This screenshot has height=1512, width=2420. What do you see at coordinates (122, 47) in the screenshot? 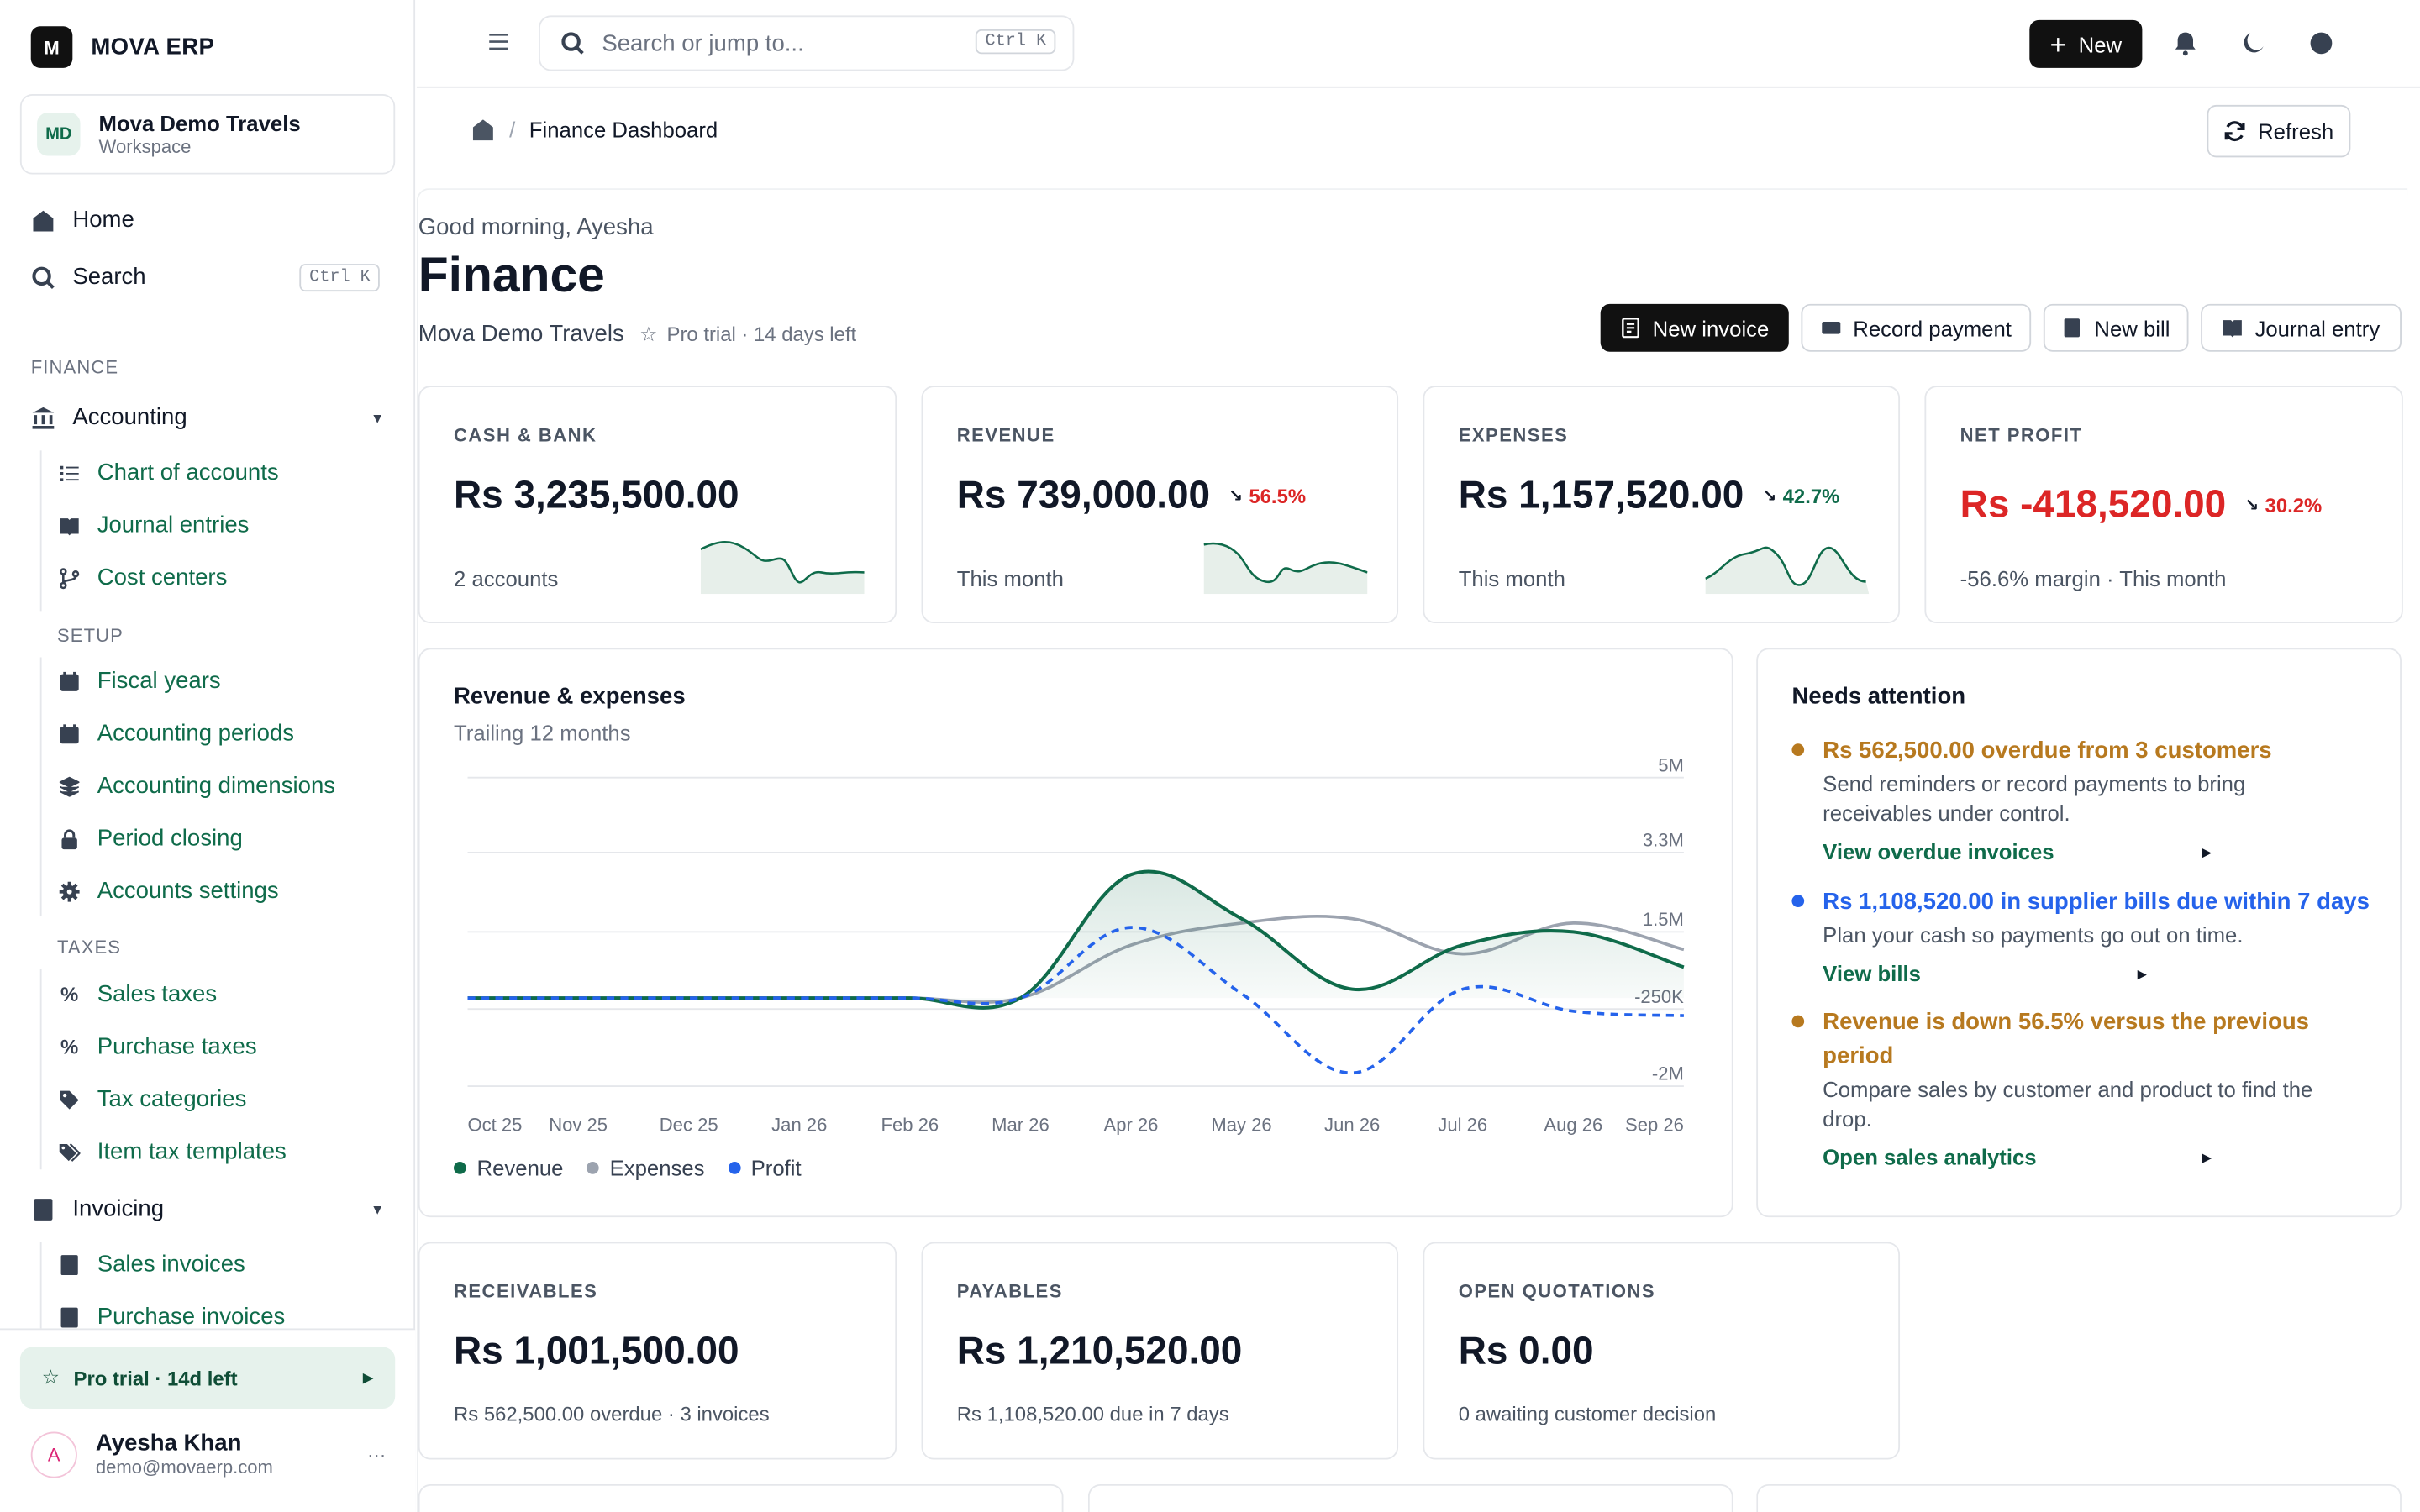
I see `brand: M MOVA ERP` at bounding box center [122, 47].